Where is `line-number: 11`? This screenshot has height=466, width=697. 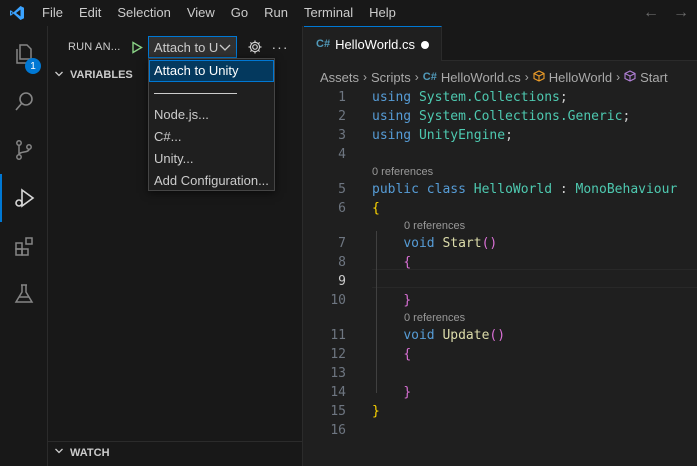 line-number: 11 is located at coordinates (338, 335).